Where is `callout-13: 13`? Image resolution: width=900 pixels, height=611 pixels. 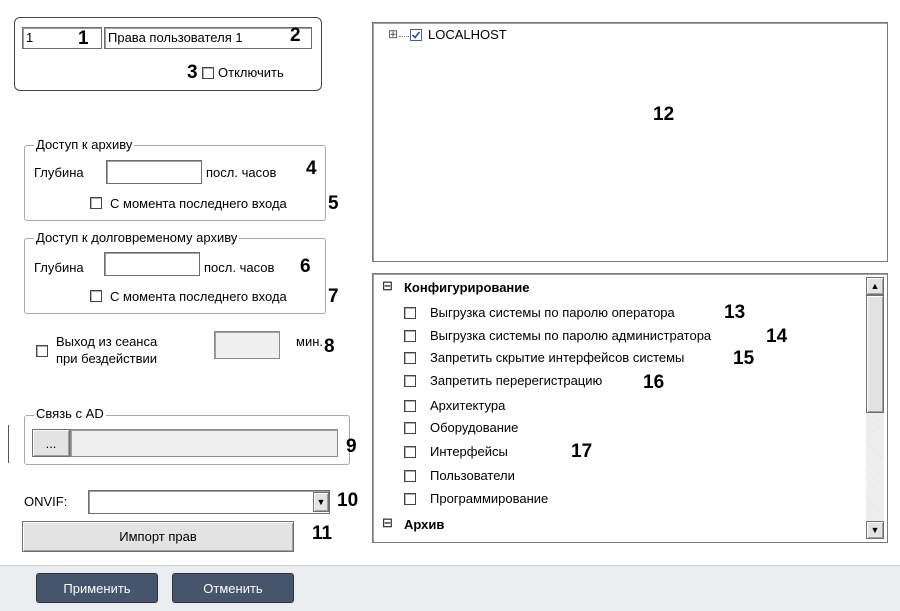
callout-13: 13 is located at coordinates (735, 312).